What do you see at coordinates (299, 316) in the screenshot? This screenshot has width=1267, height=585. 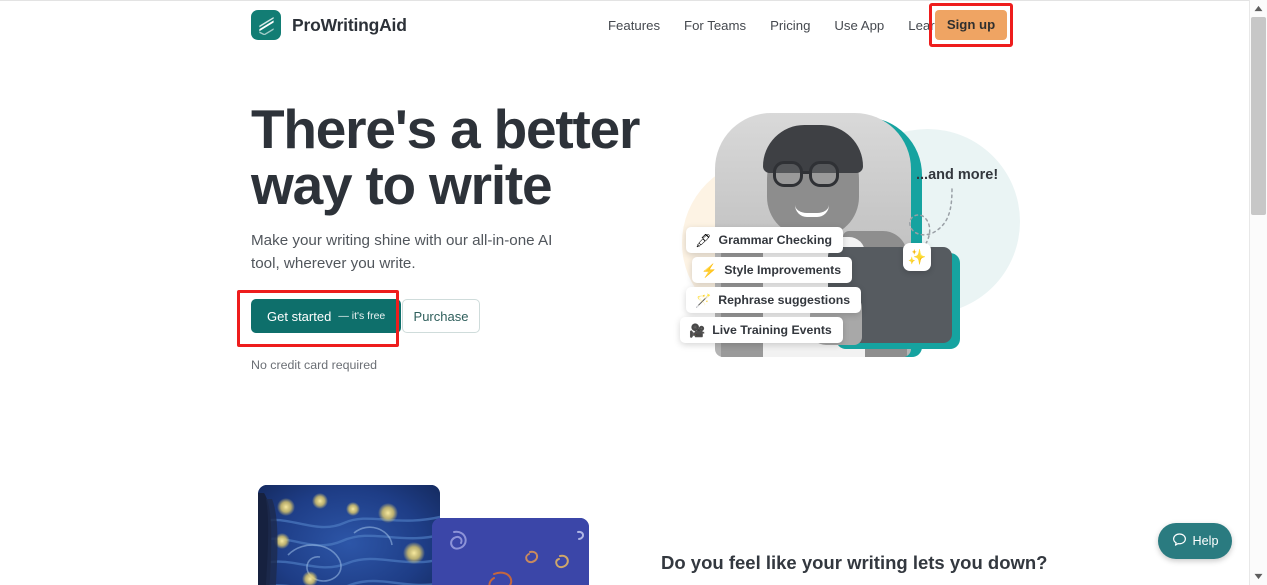 I see `get-started-label: Get started` at bounding box center [299, 316].